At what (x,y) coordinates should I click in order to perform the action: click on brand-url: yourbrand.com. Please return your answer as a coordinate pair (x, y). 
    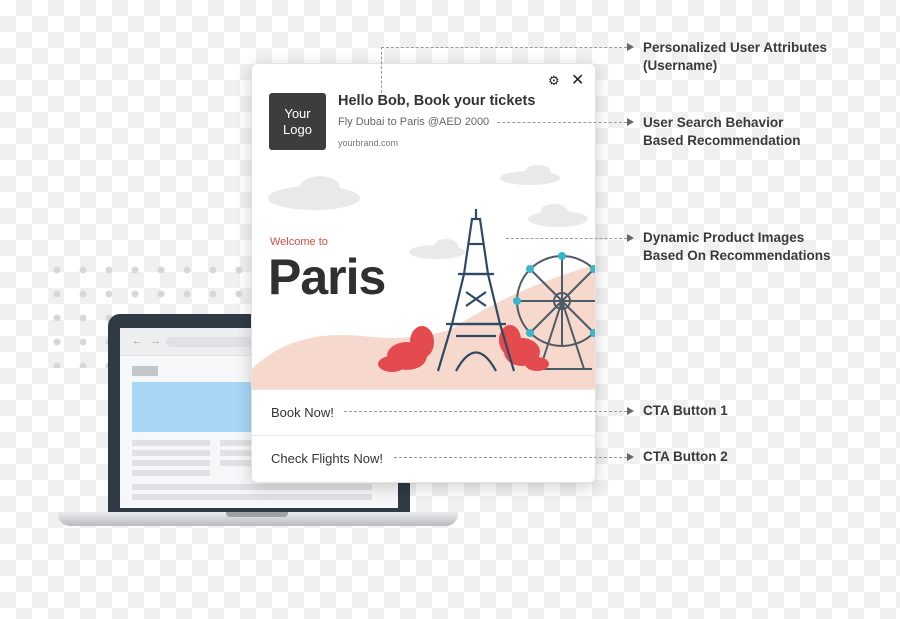
    Looking at the image, I should click on (368, 143).